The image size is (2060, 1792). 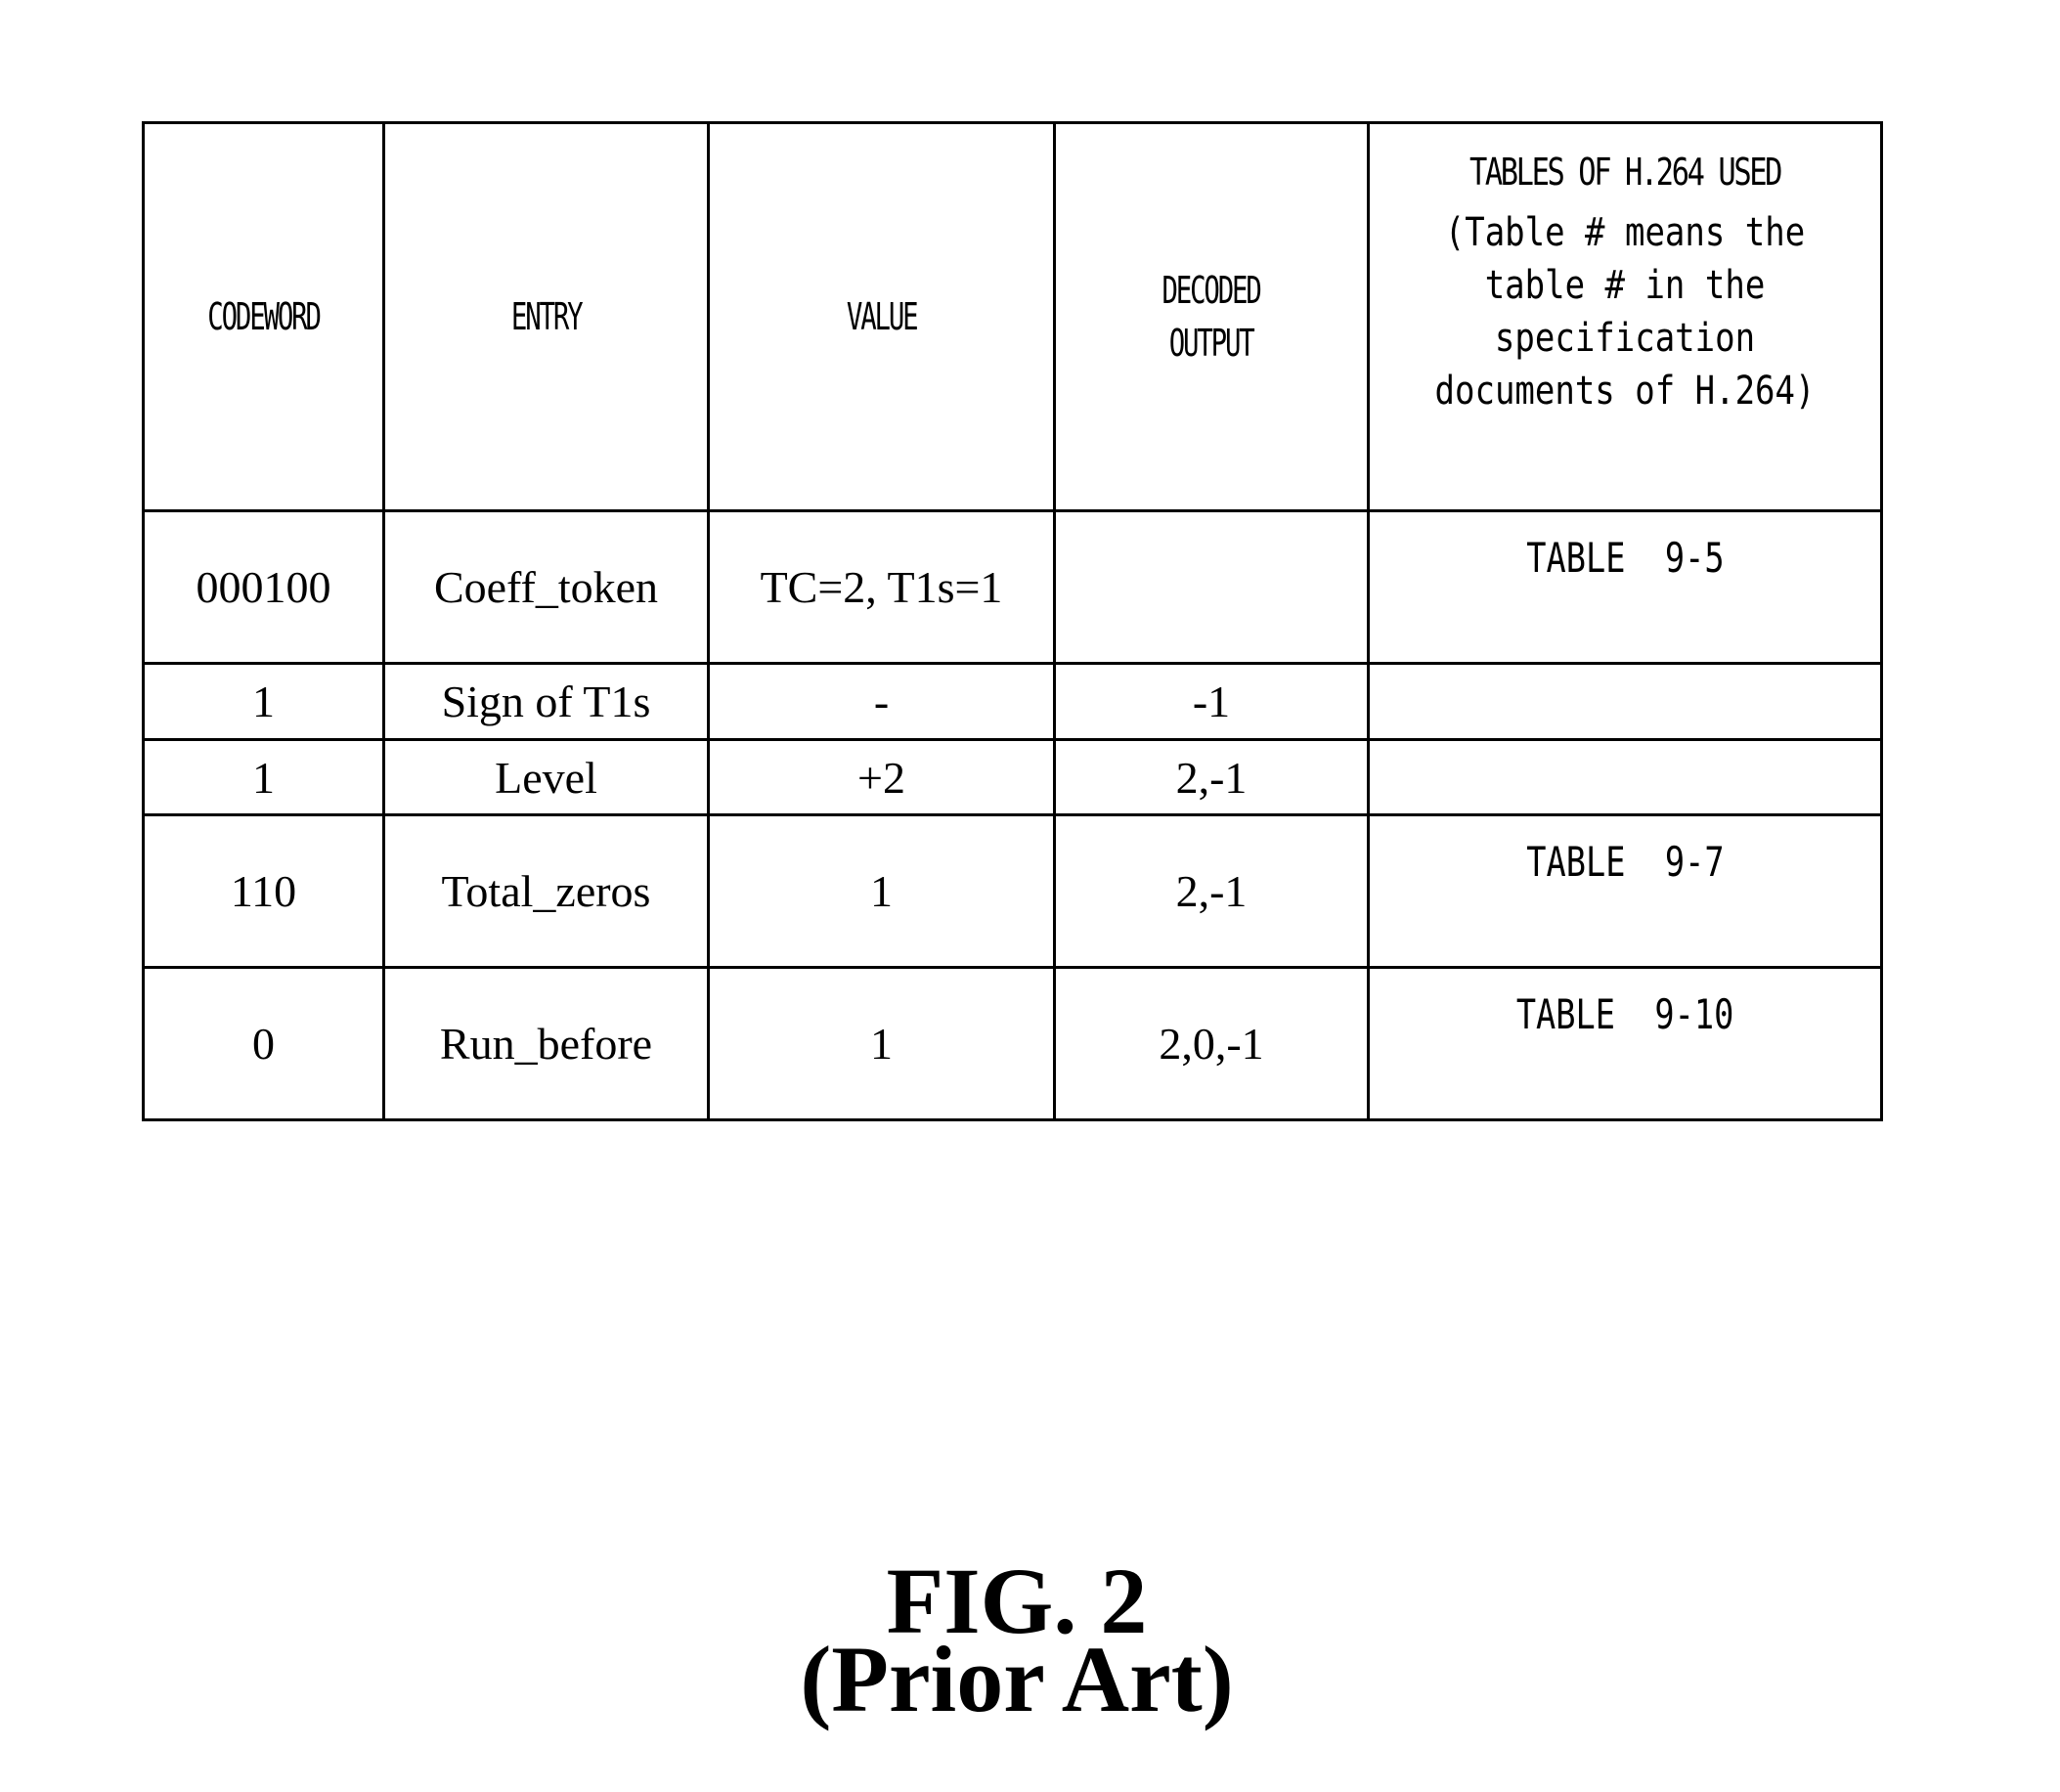 What do you see at coordinates (1625, 172) in the screenshot?
I see `header-tables-title: TABLES OF H.264 USED` at bounding box center [1625, 172].